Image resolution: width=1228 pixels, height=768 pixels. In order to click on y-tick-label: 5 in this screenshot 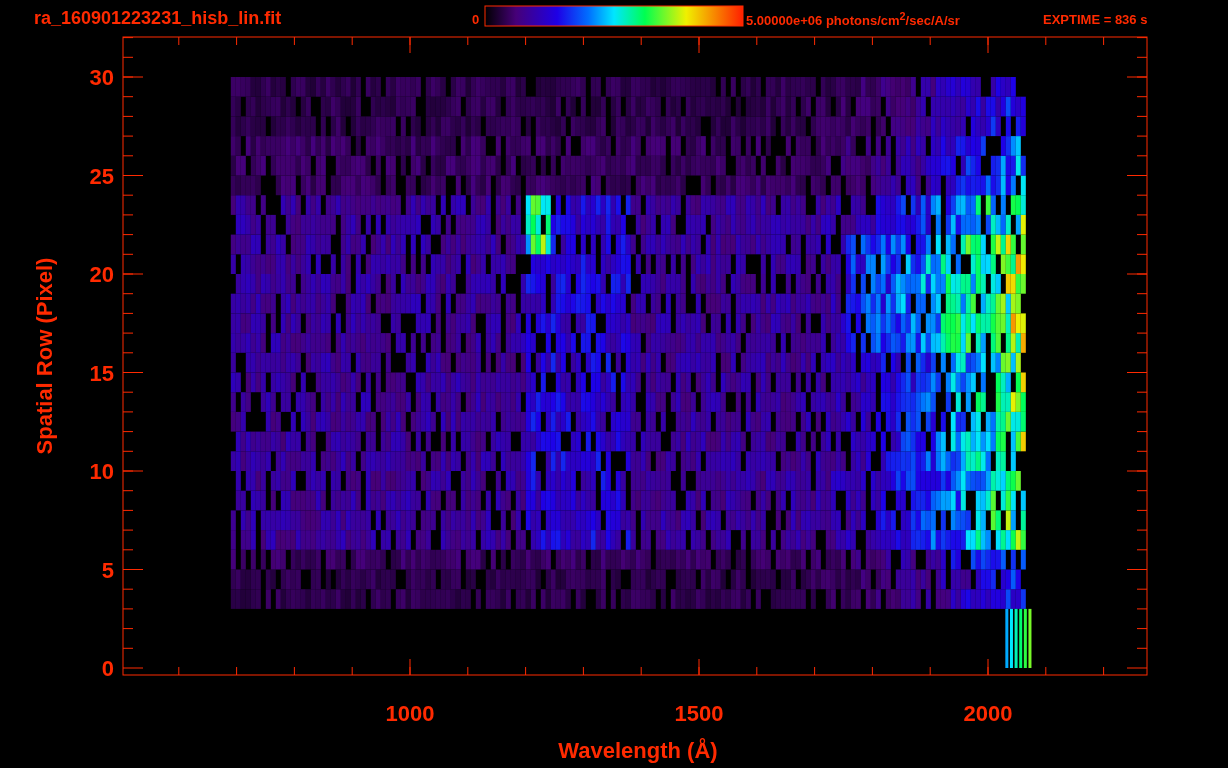, I will do `click(107, 570)`.